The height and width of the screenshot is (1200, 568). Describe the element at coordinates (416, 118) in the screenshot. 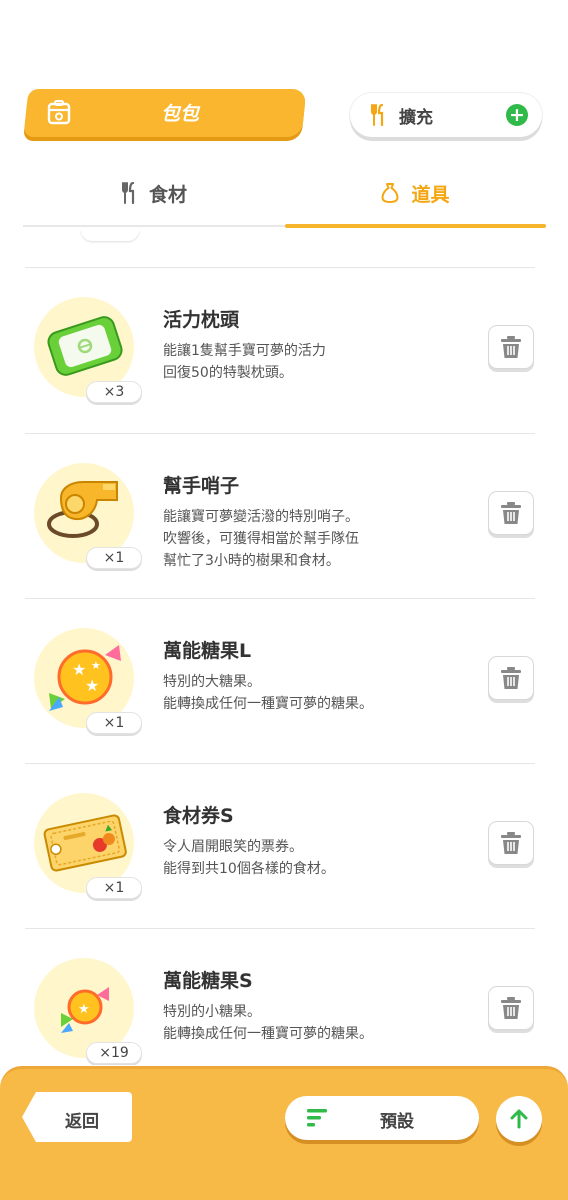

I see `expand-label: 擴充` at that location.